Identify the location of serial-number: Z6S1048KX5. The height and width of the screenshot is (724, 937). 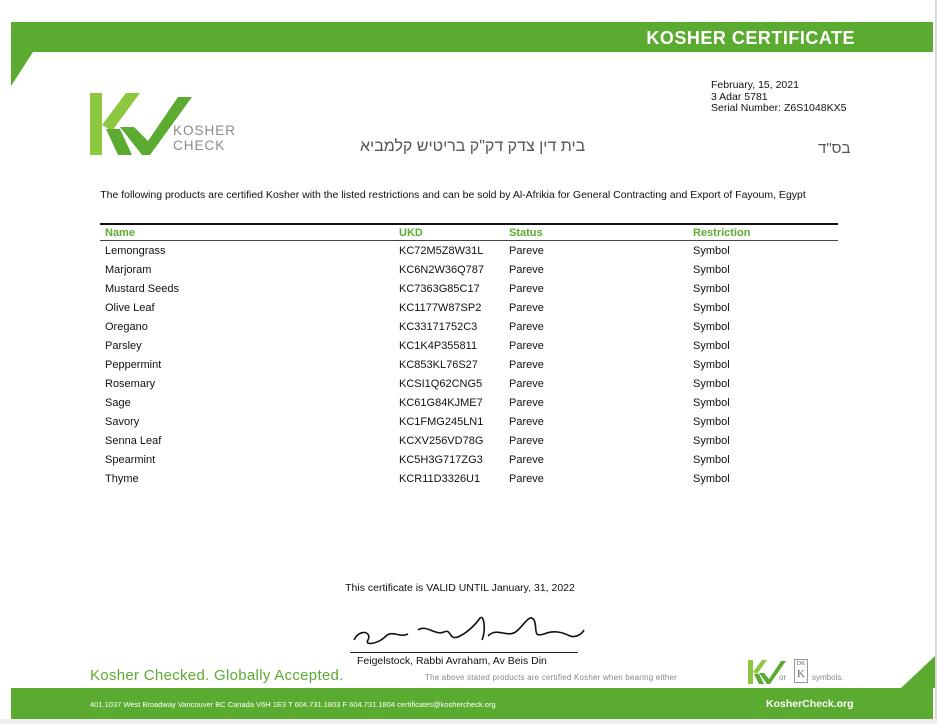
(815, 108).